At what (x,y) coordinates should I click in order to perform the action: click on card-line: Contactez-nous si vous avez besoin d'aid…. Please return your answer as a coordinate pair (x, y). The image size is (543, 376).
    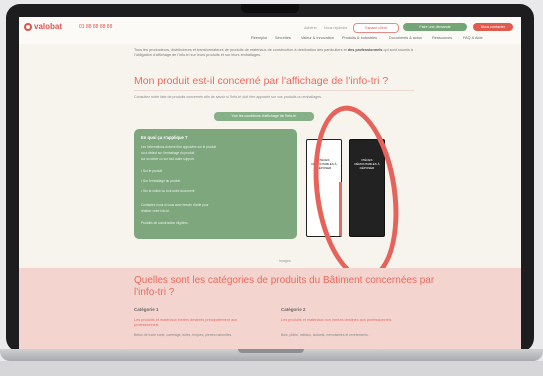
    Looking at the image, I should click on (175, 205).